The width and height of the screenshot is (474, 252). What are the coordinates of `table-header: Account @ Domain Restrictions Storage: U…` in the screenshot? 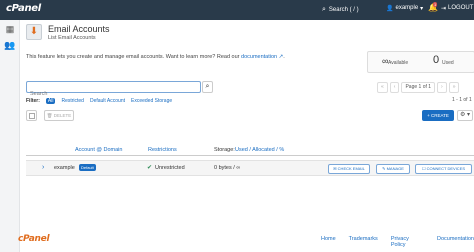 It's located at (250, 150).